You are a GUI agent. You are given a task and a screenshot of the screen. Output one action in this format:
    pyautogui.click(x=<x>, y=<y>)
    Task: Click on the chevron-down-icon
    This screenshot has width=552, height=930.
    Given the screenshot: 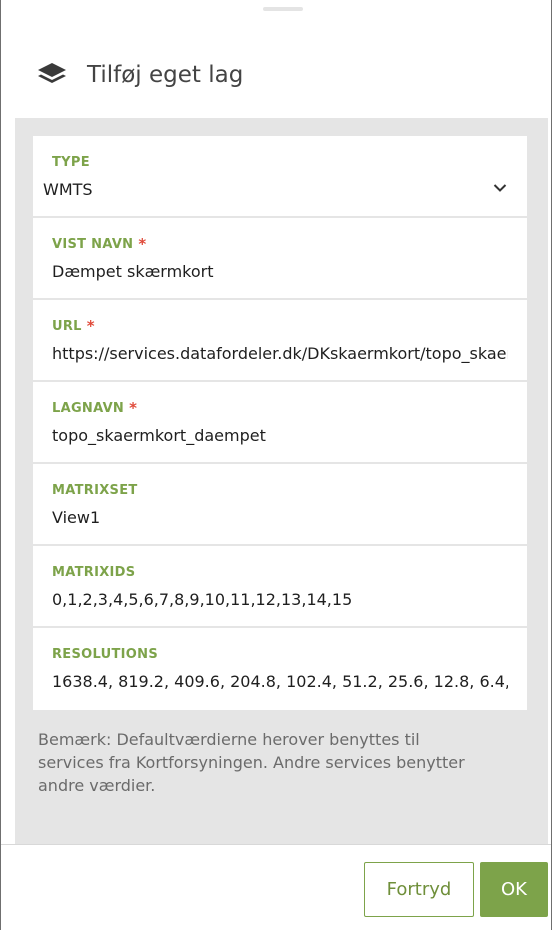 What is the action you would take?
    pyautogui.click(x=500, y=185)
    